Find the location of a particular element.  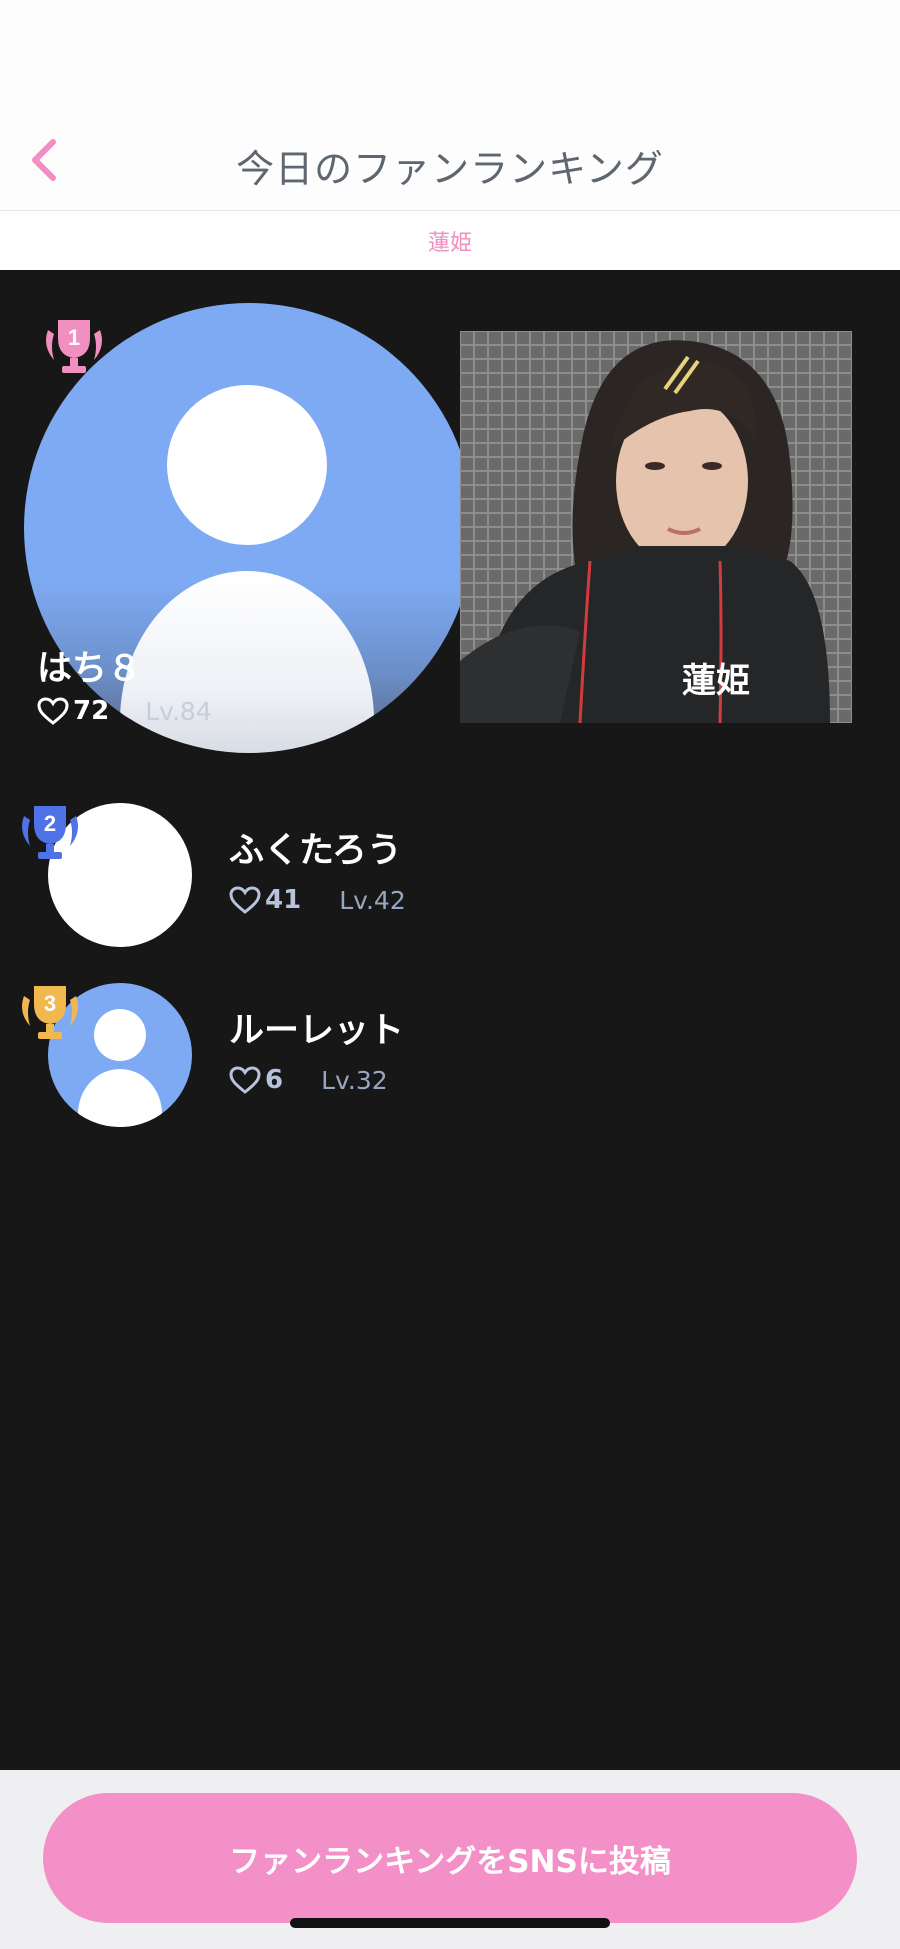

nav-bar: 今日のファンランキング is located at coordinates (450, 160).